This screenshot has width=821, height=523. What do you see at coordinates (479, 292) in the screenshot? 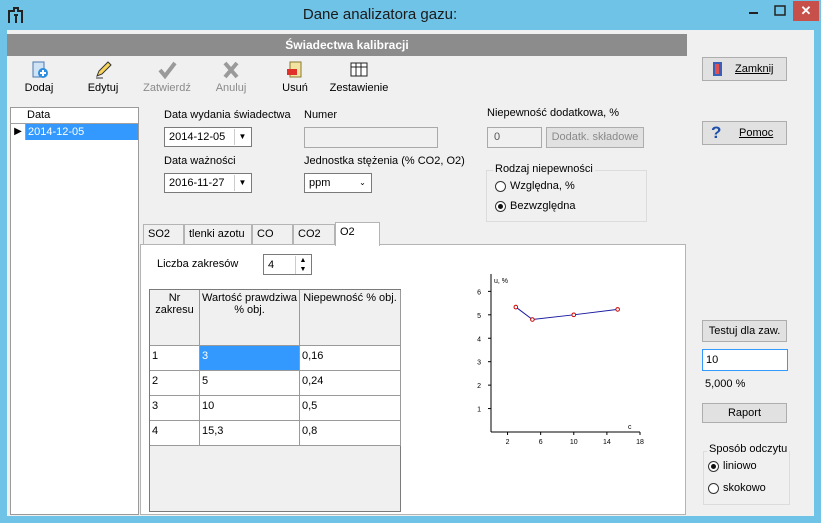
I see `y-tick-label: 6` at bounding box center [479, 292].